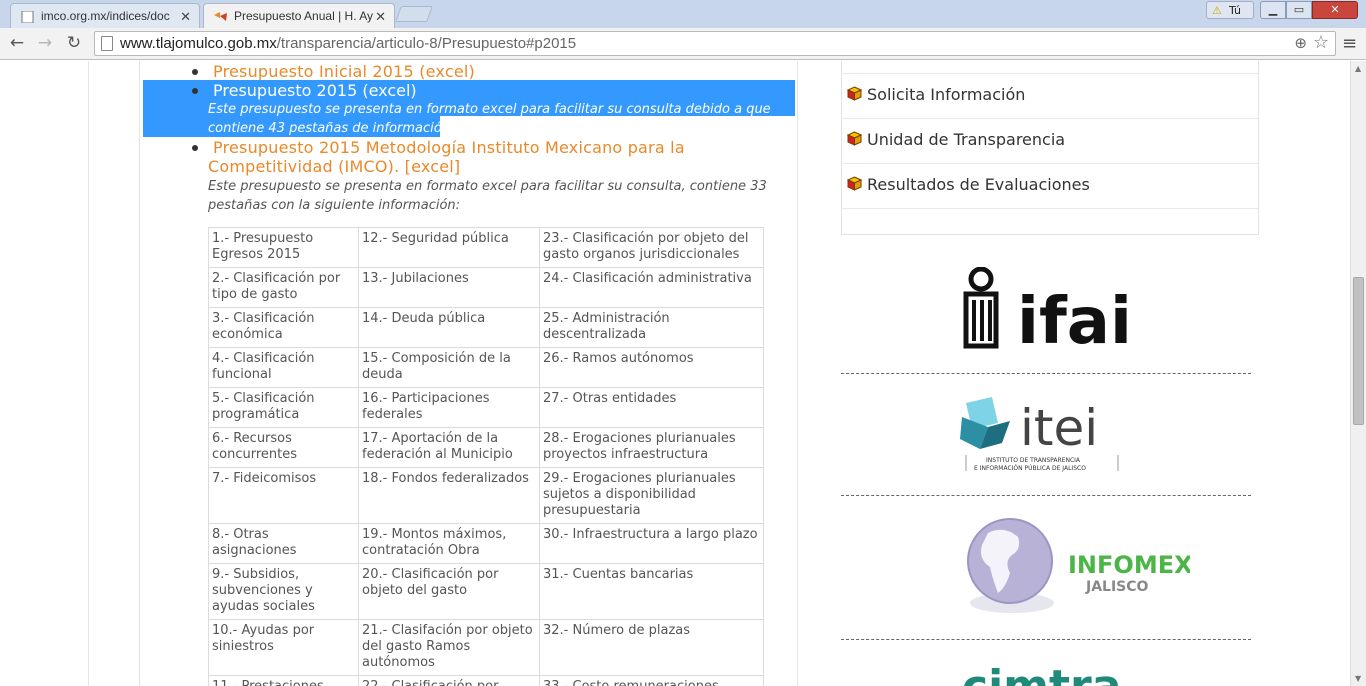 The image size is (1366, 686). Describe the element at coordinates (1358, 678) in the screenshot. I see `scroll-down-arrow-icon: ▼` at that location.